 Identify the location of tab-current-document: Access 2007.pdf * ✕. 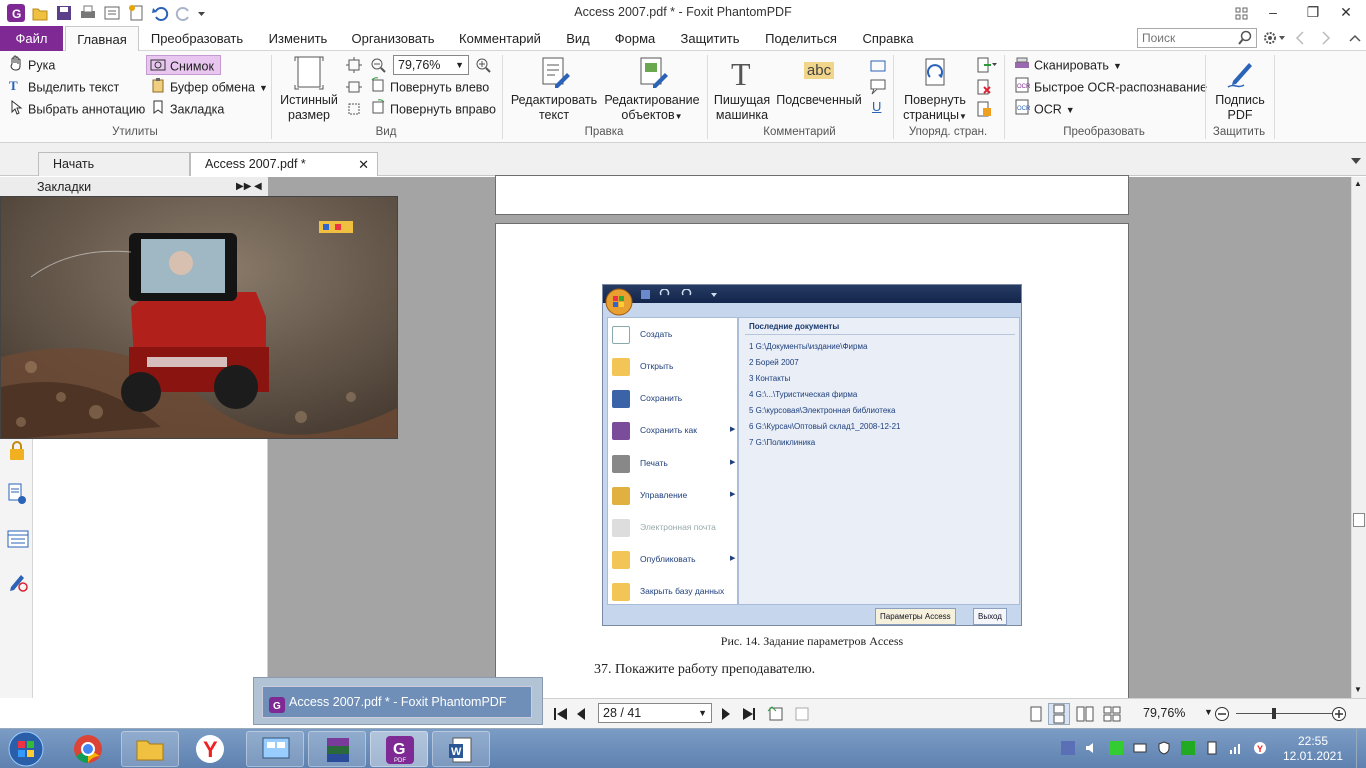
(284, 164).